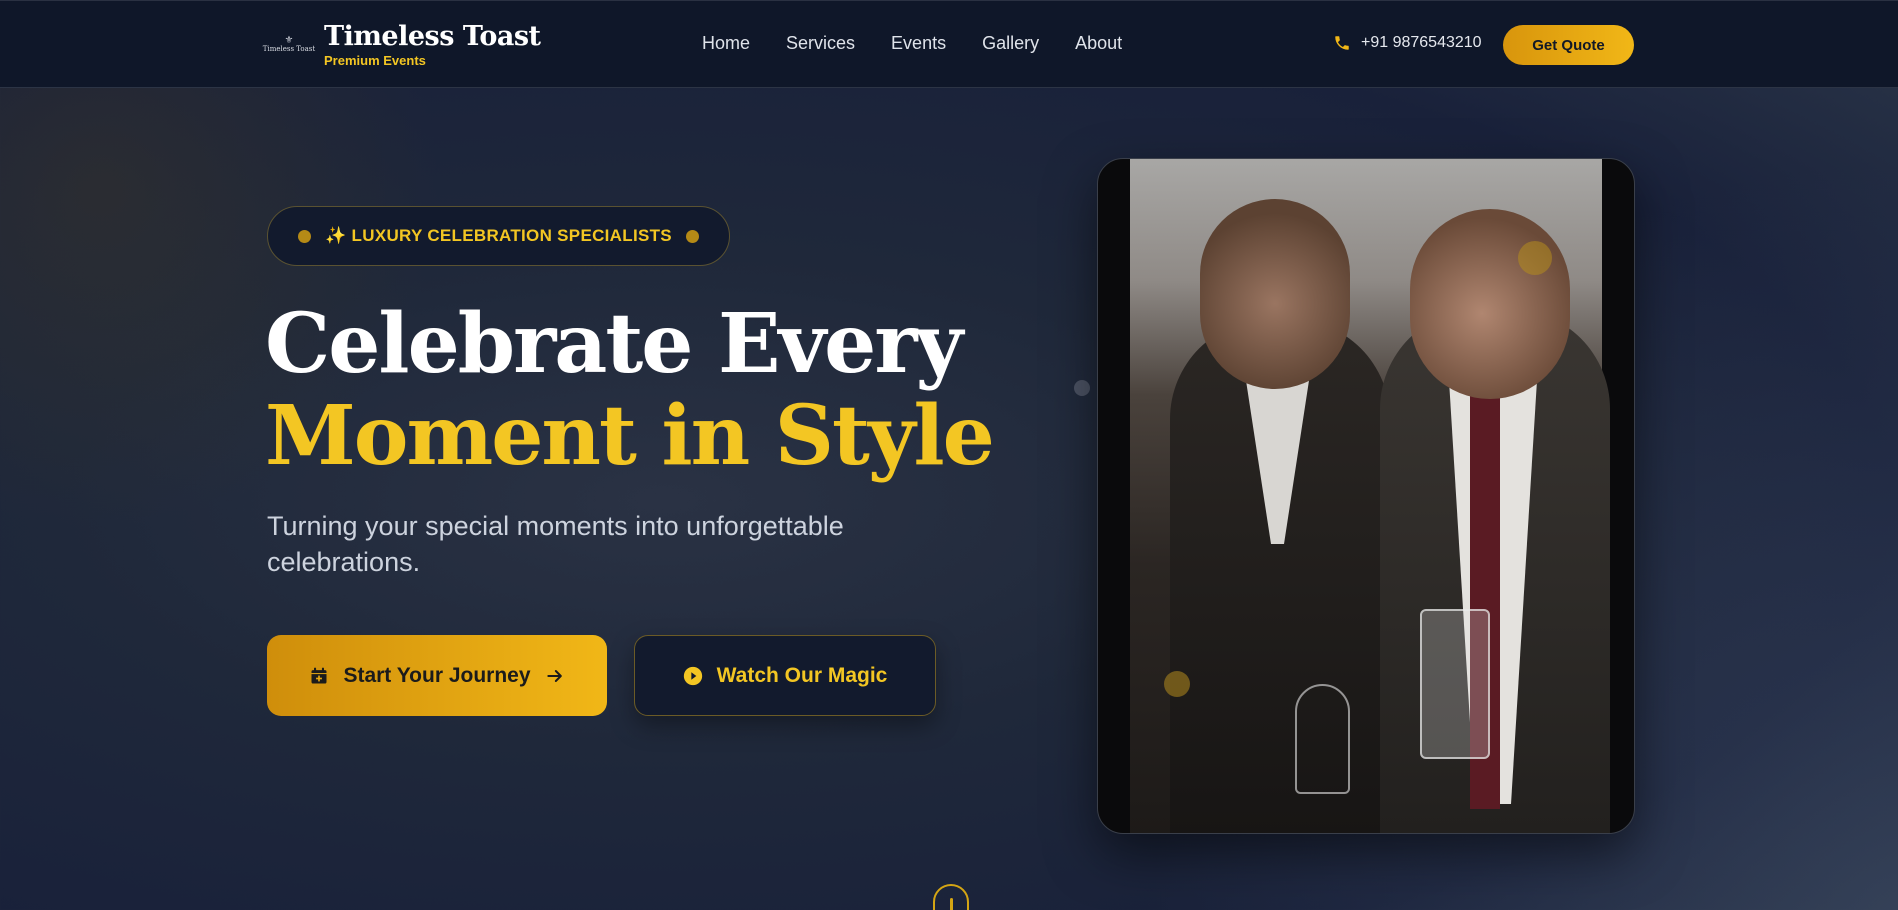  What do you see at coordinates (289, 49) in the screenshot?
I see `logo-wordmark-small: Timeless Toast` at bounding box center [289, 49].